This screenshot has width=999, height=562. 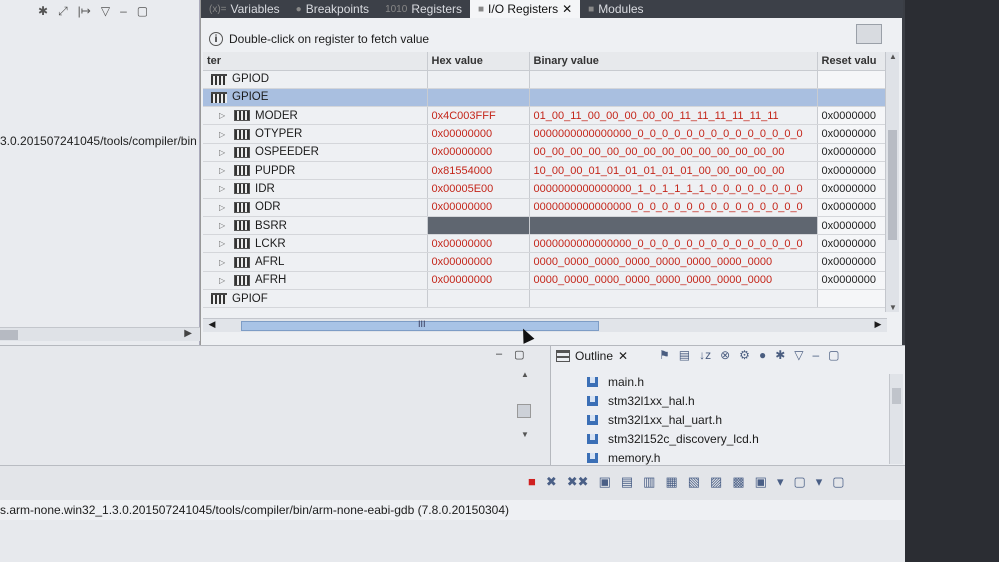 I want to click on table-vertical-scrollbar: ▲ ▼, so click(x=892, y=182).